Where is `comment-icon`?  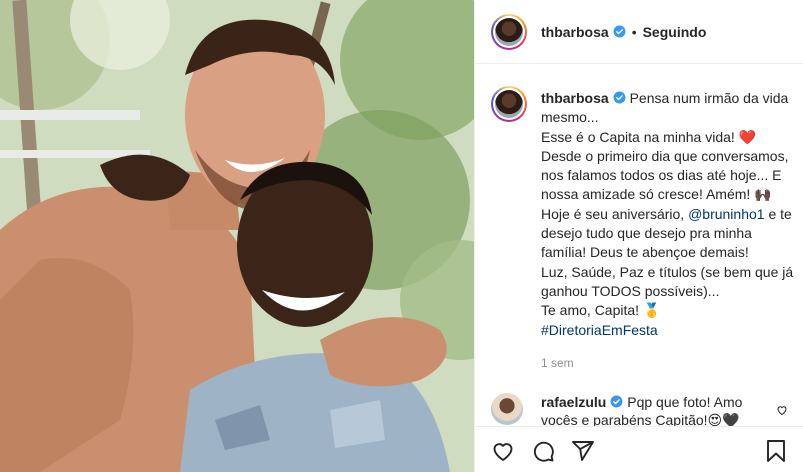
comment-icon is located at coordinates (543, 451).